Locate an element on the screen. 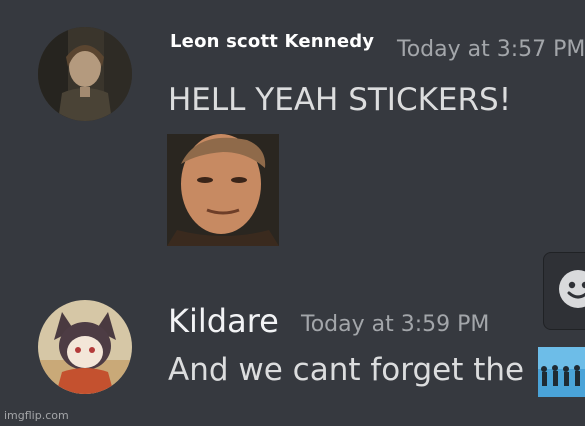  add-reaction-button is located at coordinates (564, 291).